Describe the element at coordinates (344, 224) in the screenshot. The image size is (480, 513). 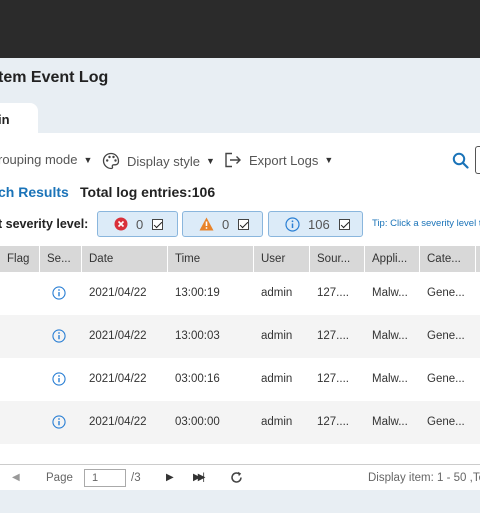
I see `info-checkbox` at that location.